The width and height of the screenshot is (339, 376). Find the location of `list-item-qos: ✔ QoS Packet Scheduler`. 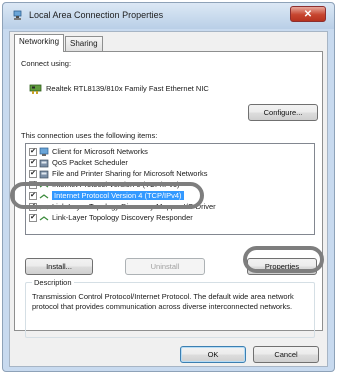

list-item-qos: ✔ QoS Packet Scheduler is located at coordinates (78, 162).